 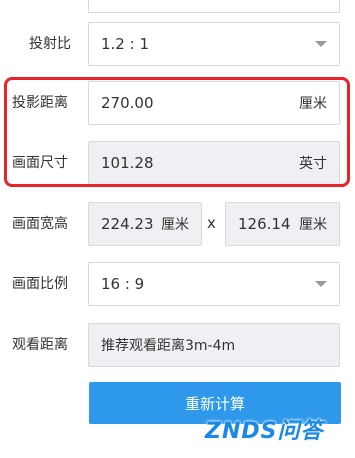 I want to click on aspect-ratio-label: 画面比例, so click(x=40, y=284).